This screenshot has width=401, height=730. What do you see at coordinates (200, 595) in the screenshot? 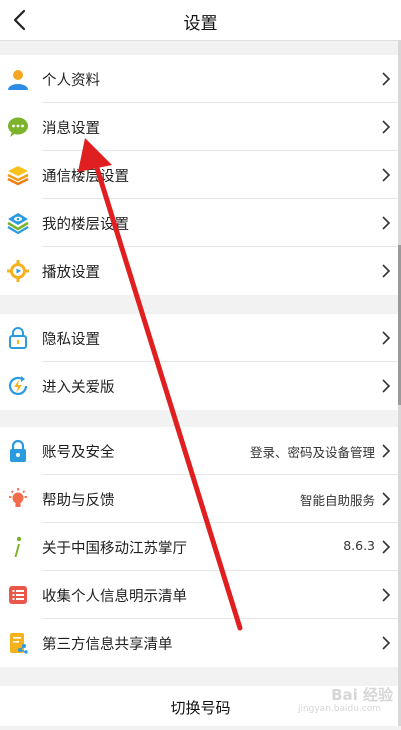
I see `row-collected-info-list: 收集个人信息明示清单` at bounding box center [200, 595].